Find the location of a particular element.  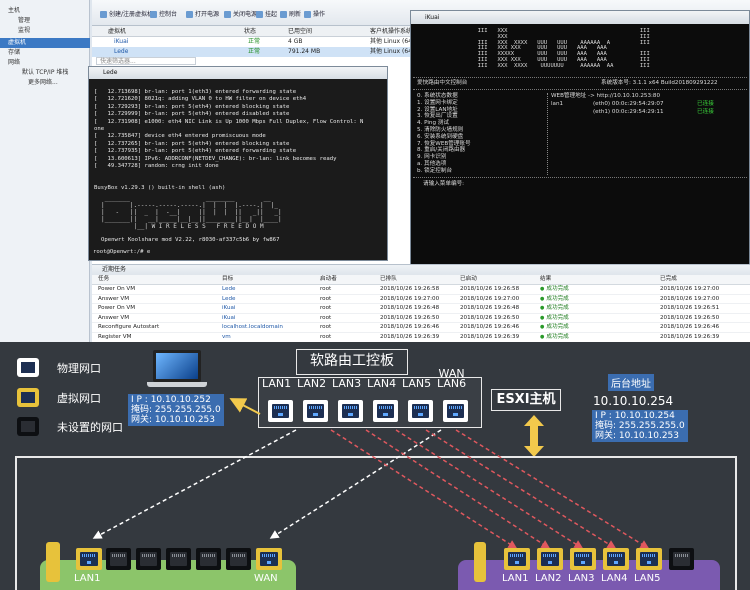

power-off-button: 关闭电源 is located at coordinates (240, 14).